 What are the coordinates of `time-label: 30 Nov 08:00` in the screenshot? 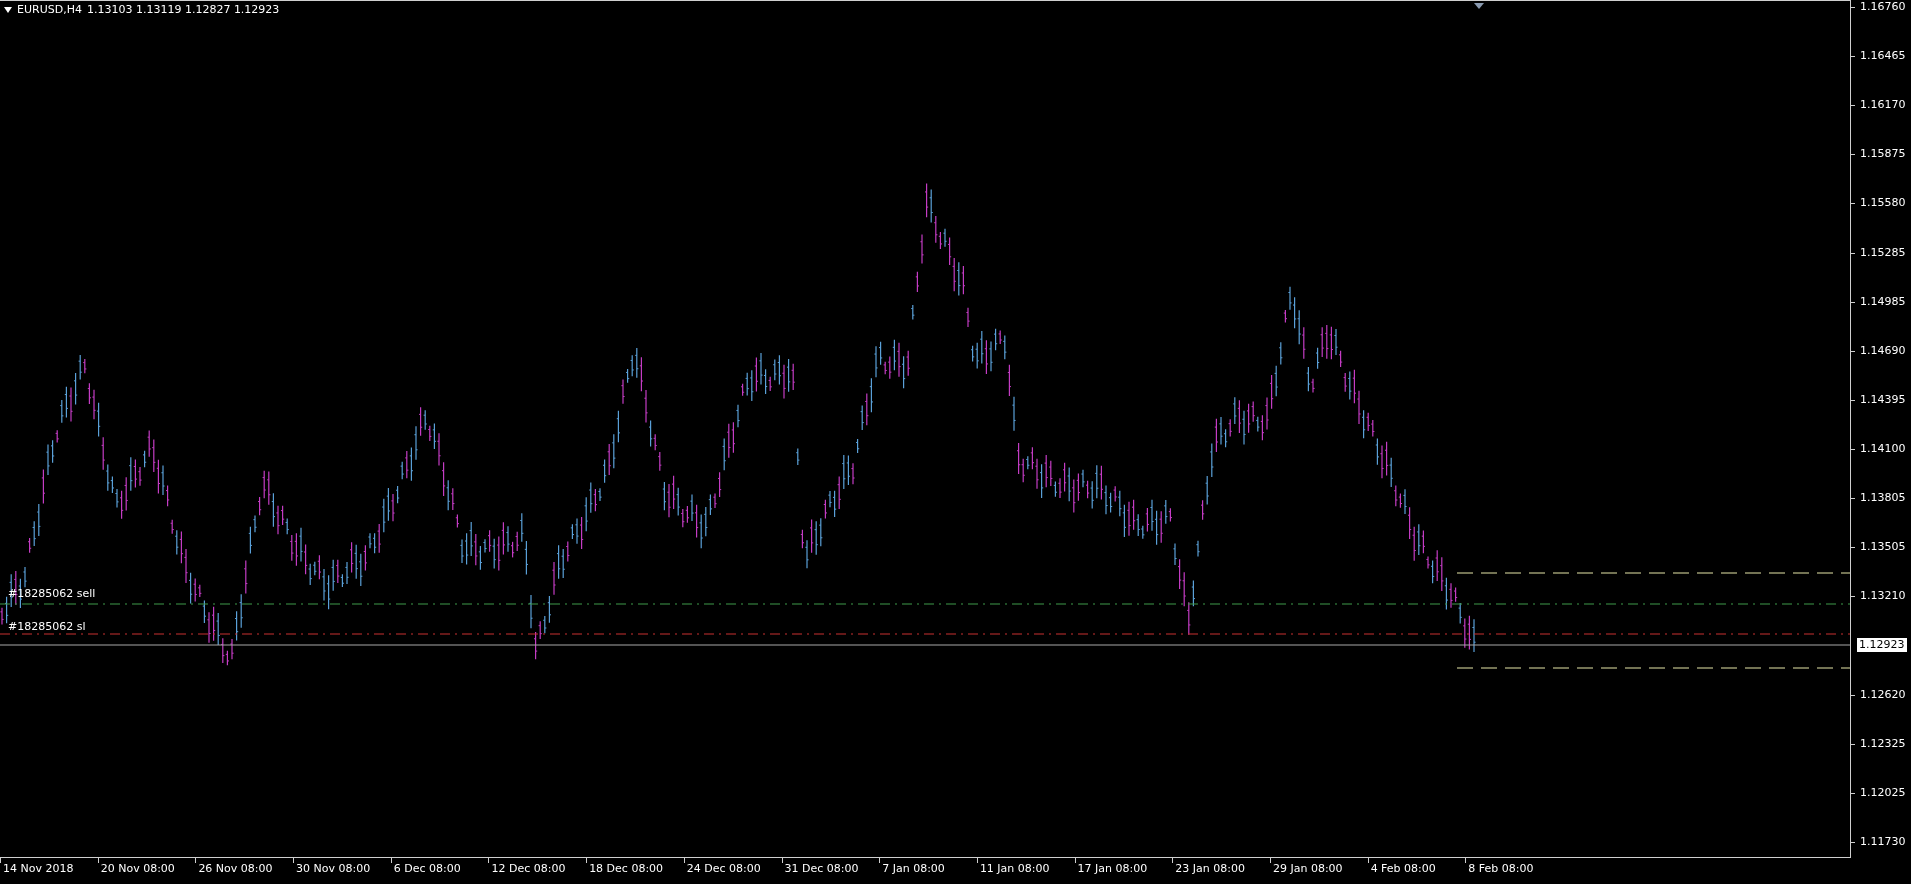 It's located at (342, 871).